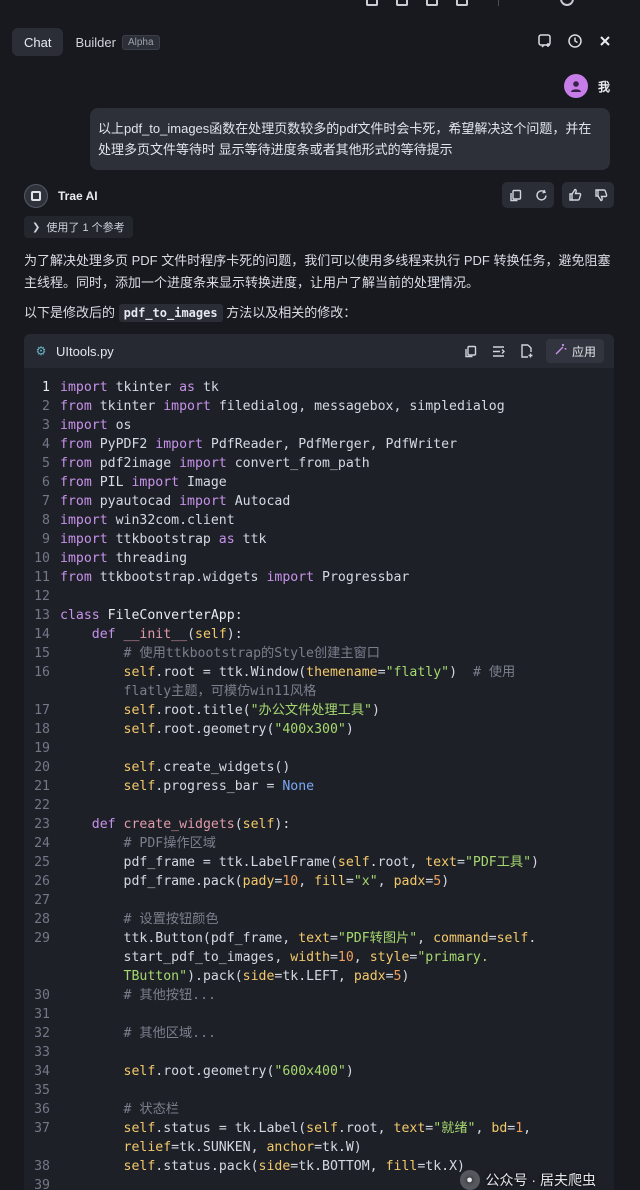 The image size is (640, 1190). I want to click on code-line: 8 import win32com.client, so click(138, 520).